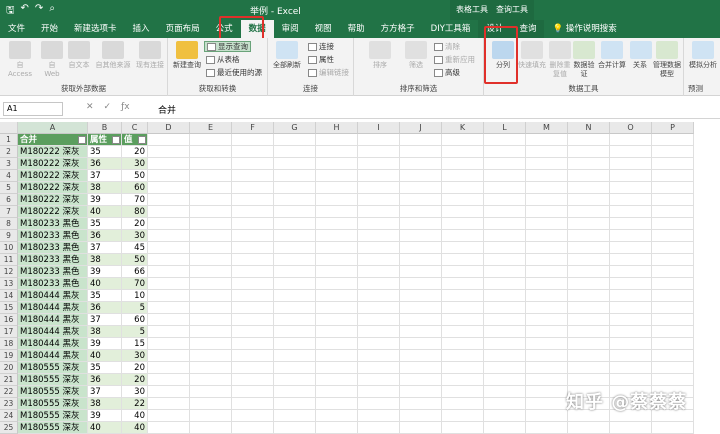  What do you see at coordinates (9, 356) in the screenshot?
I see `row-header: 19` at bounding box center [9, 356].